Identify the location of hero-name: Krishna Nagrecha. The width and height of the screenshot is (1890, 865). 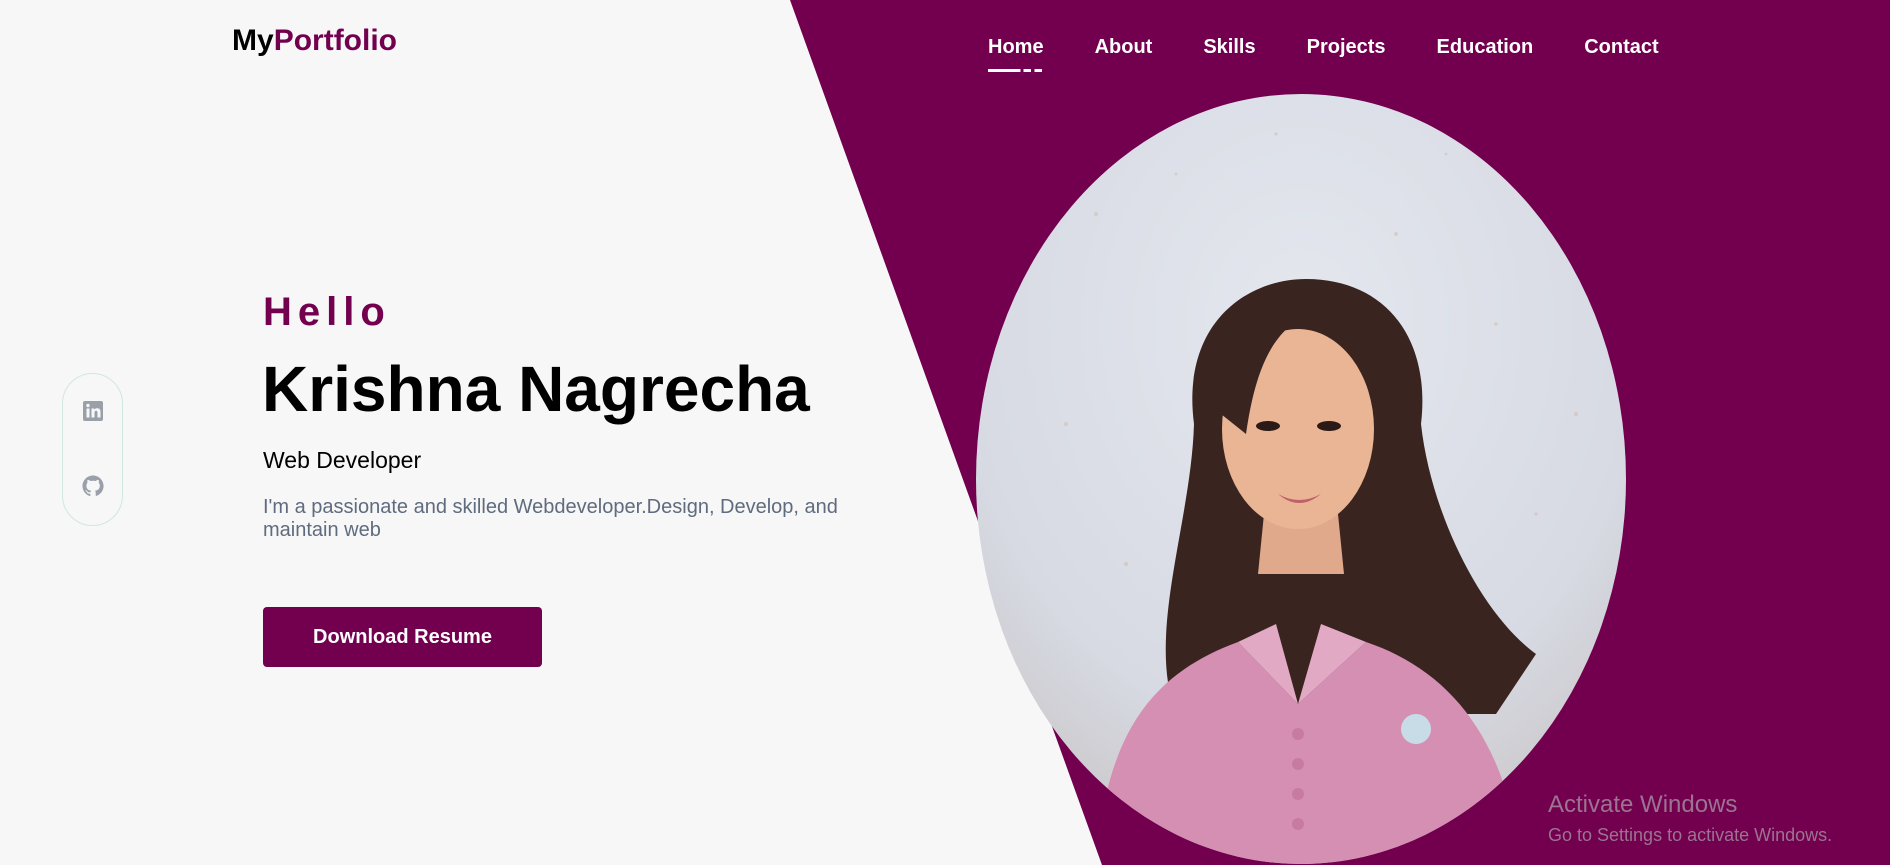
(536, 389).